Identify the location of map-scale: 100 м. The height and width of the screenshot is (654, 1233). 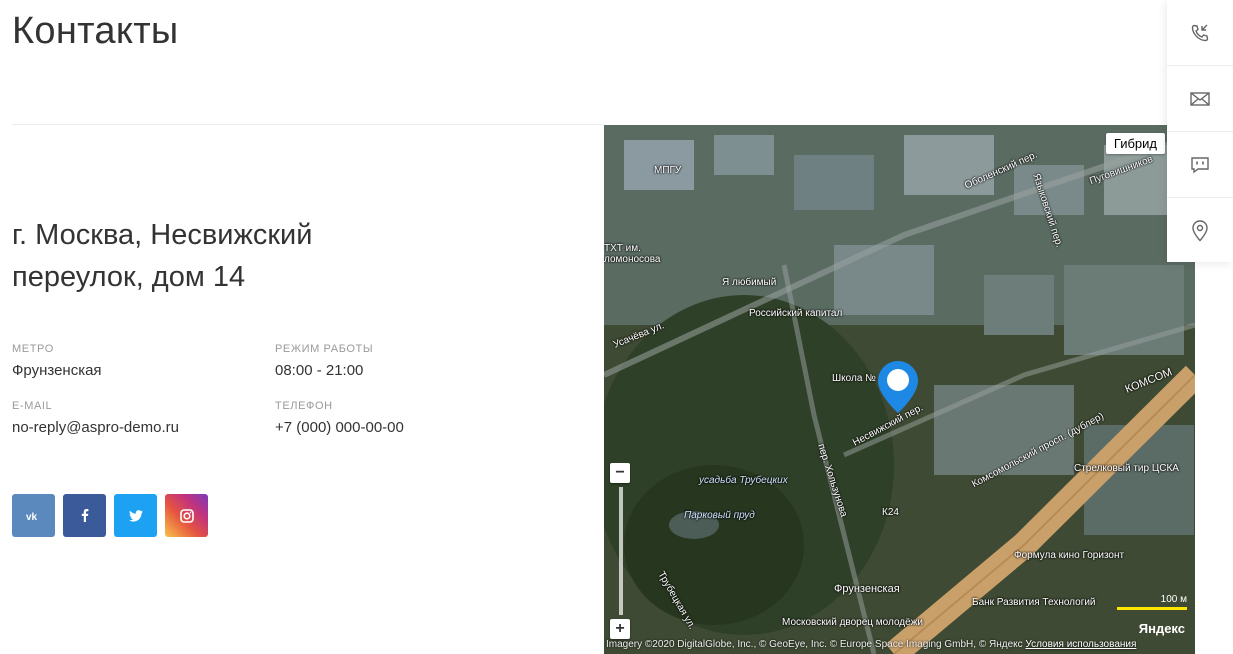
(1152, 602).